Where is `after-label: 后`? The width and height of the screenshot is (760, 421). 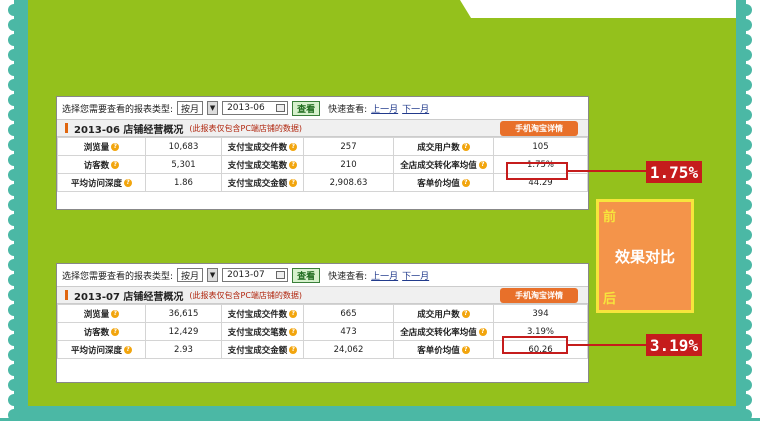 after-label: 后 is located at coordinates (610, 299).